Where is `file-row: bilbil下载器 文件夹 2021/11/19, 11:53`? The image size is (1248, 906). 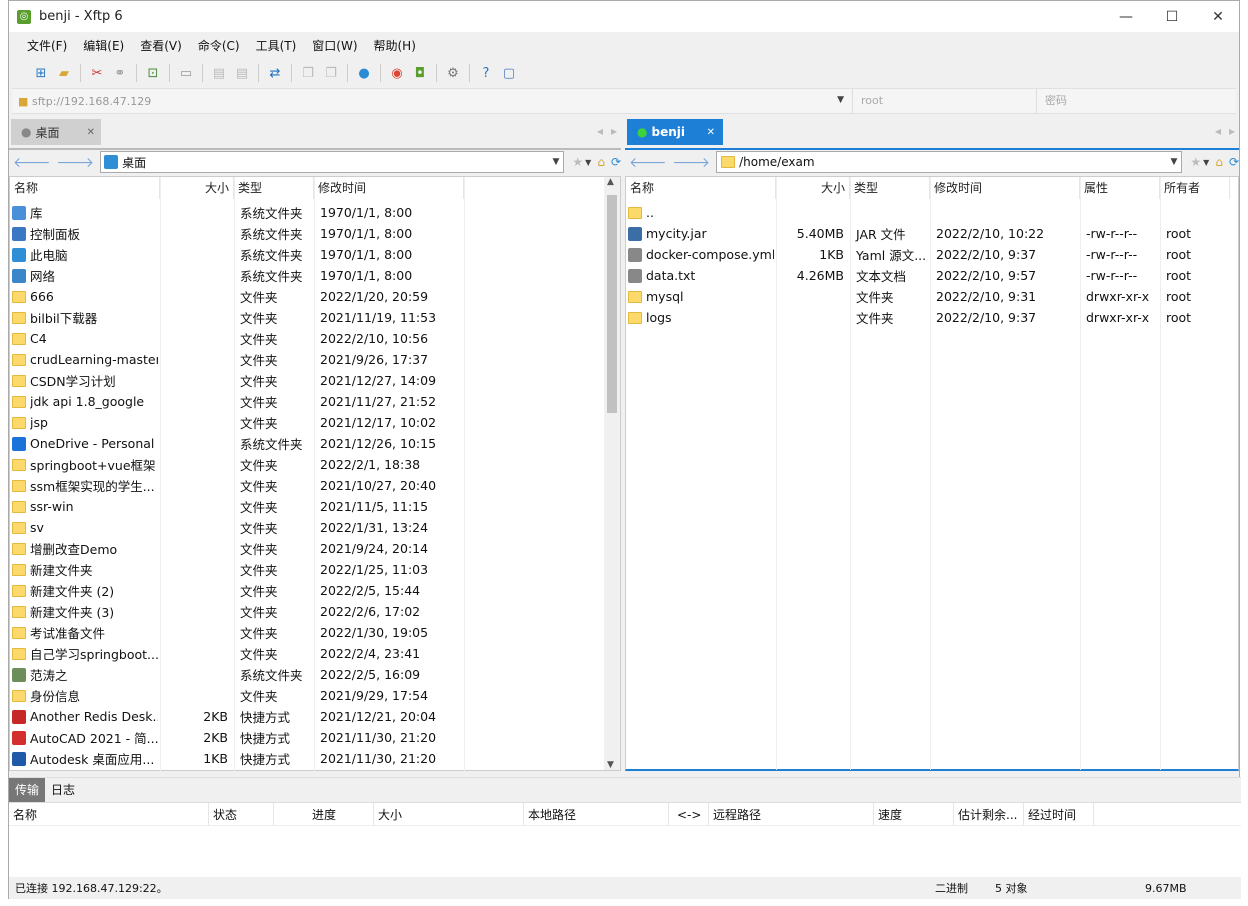
file-row: bilbil下载器 文件夹 2021/11/19, 11:53 is located at coordinates (309, 317).